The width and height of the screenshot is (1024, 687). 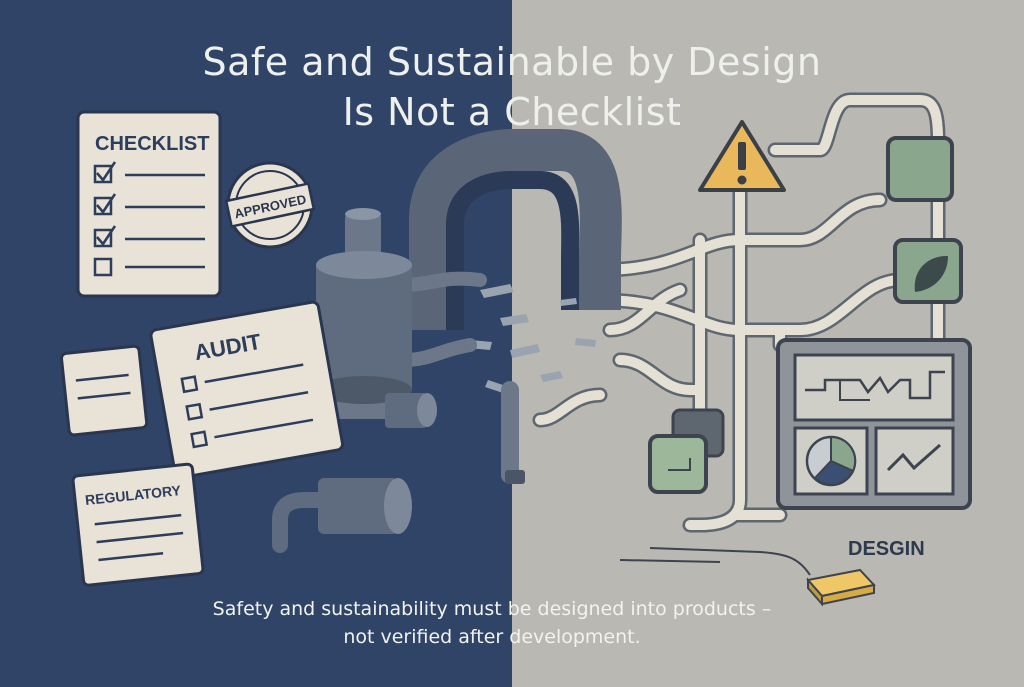 What do you see at coordinates (920, 169) in the screenshot?
I see `green-module` at bounding box center [920, 169].